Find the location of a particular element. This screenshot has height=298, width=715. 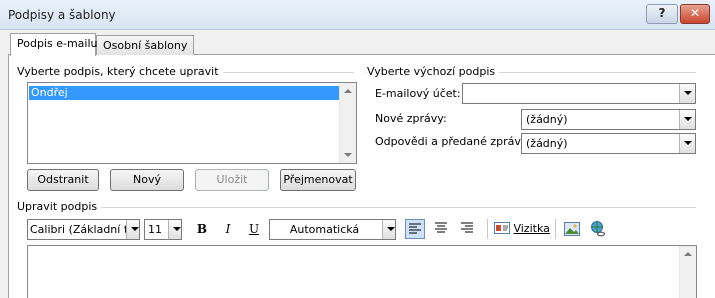

font-color-value: Automatická is located at coordinates (324, 229).